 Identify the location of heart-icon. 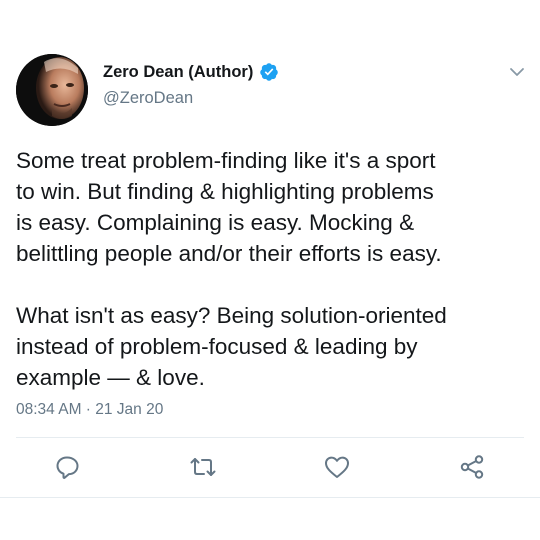
(337, 467).